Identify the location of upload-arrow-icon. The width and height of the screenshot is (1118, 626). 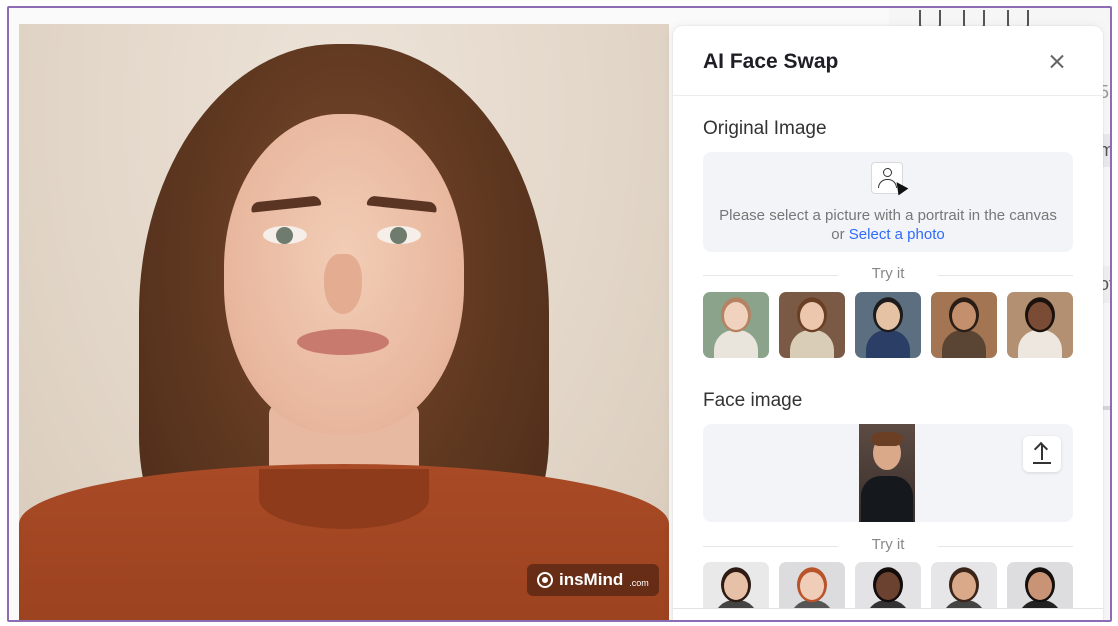
(1042, 452).